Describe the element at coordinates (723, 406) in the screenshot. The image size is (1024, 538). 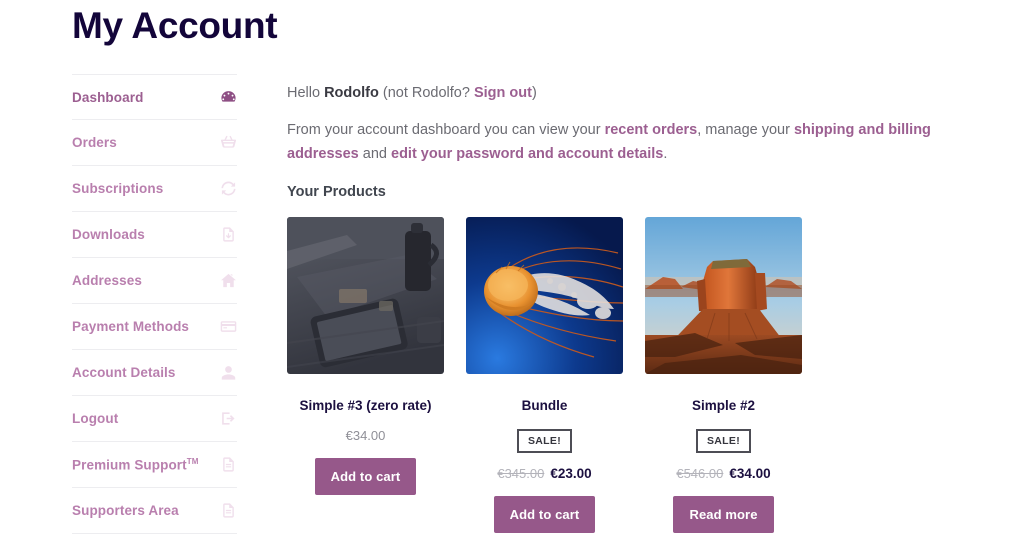
I see `product-title: Simple #2` at that location.